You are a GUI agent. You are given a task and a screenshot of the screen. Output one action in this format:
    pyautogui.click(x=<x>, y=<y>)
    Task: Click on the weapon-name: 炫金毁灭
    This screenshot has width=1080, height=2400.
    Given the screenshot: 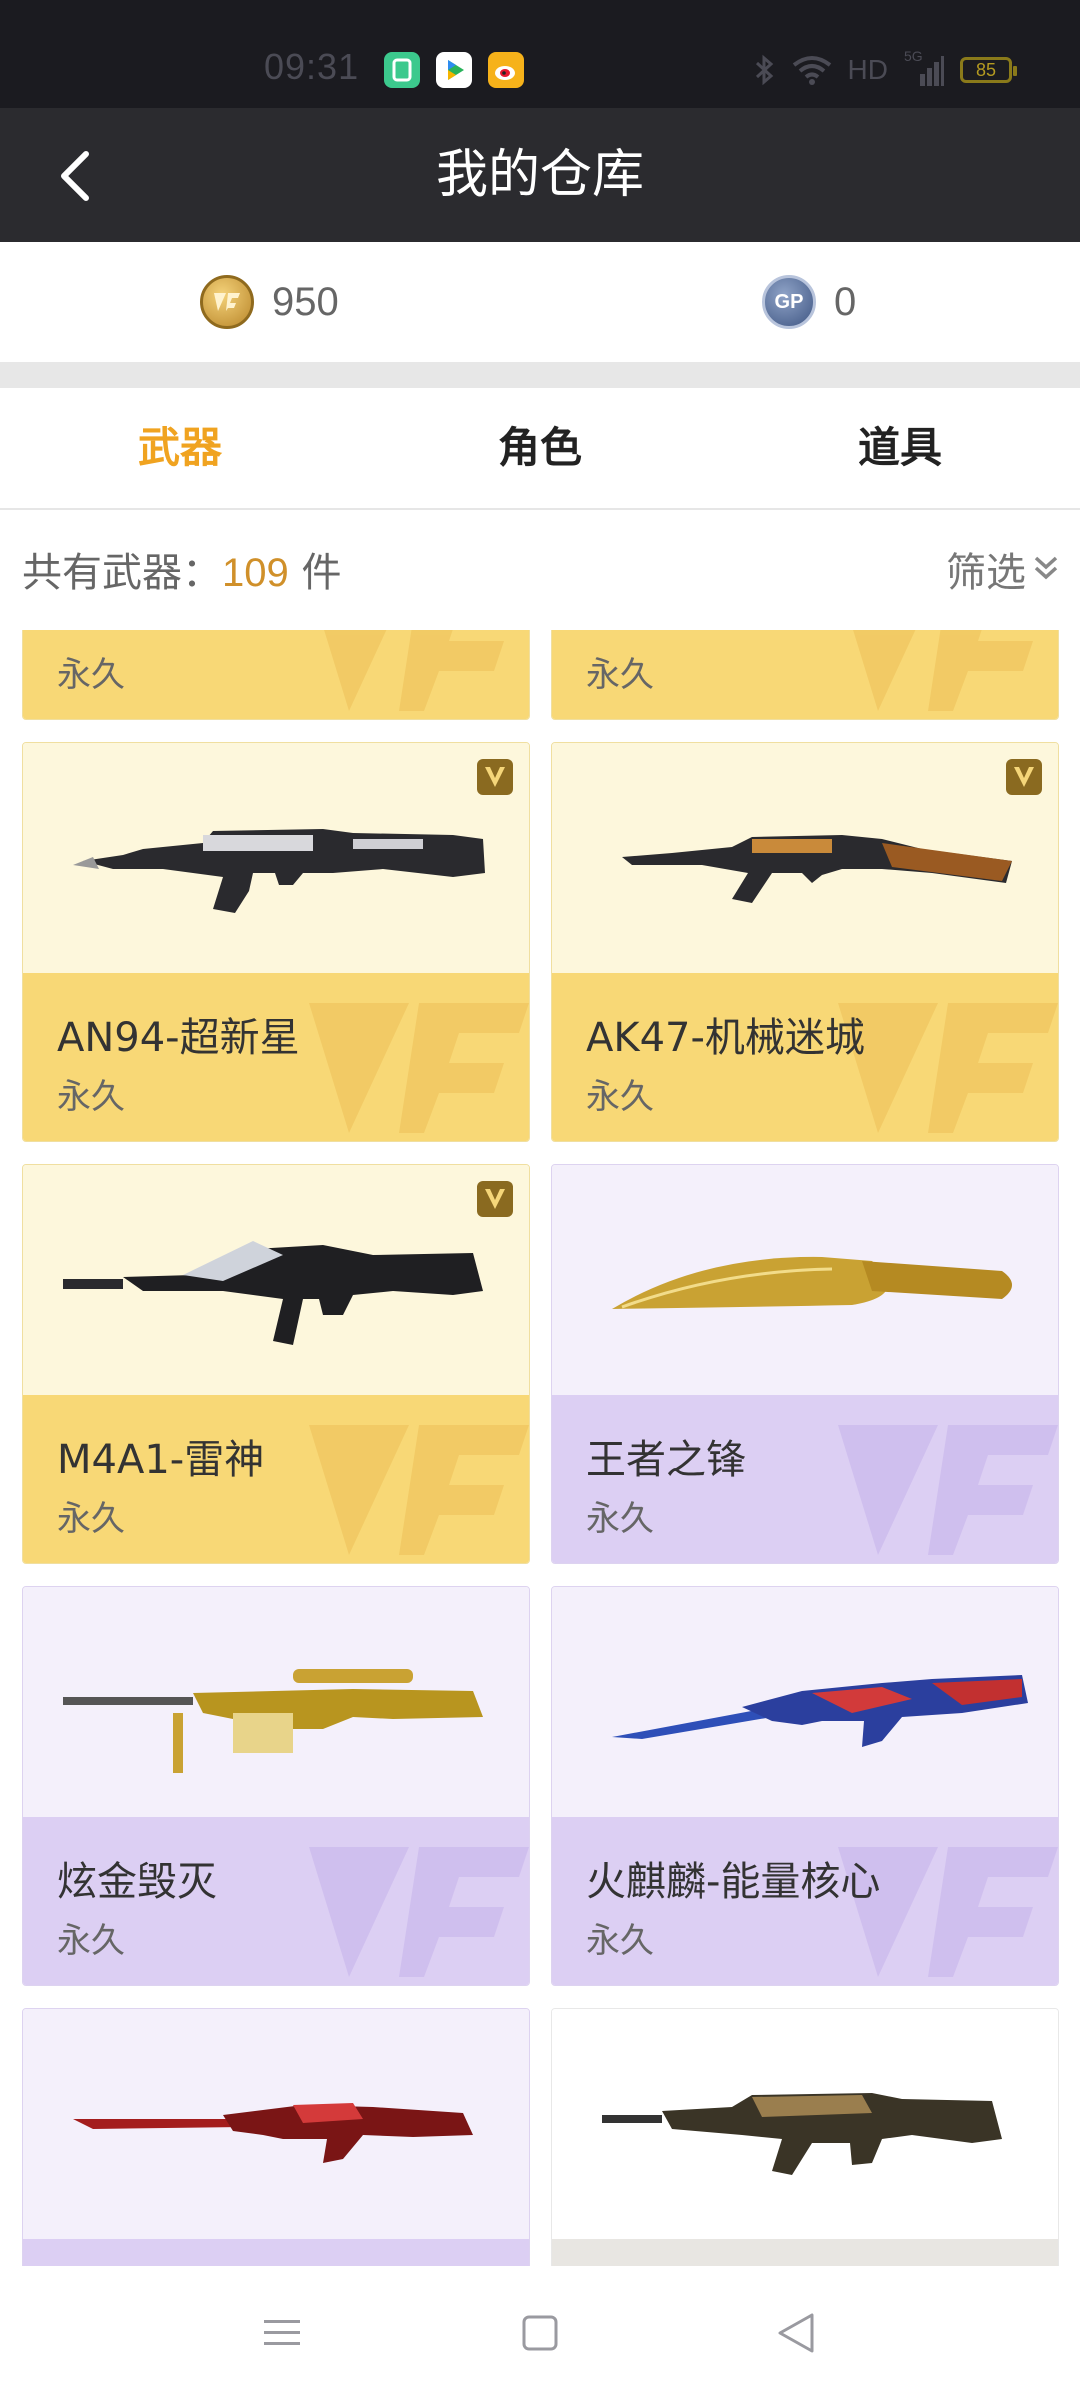 What is the action you would take?
    pyautogui.click(x=137, y=1882)
    